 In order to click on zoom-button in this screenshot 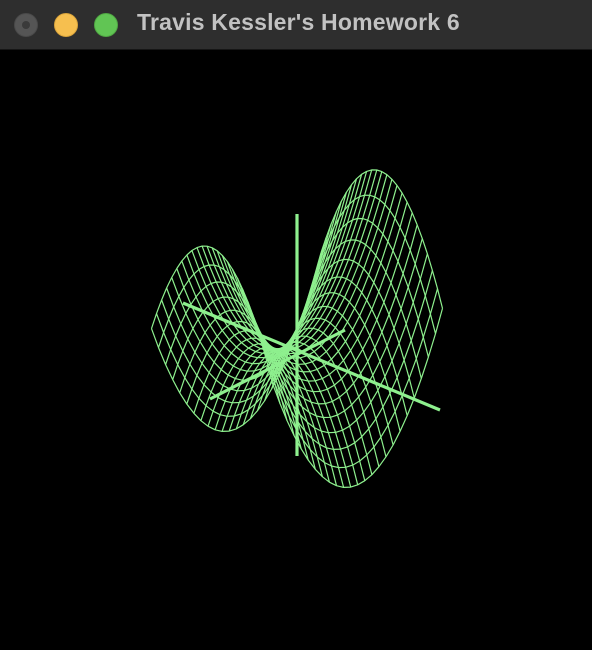, I will do `click(106, 25)`.